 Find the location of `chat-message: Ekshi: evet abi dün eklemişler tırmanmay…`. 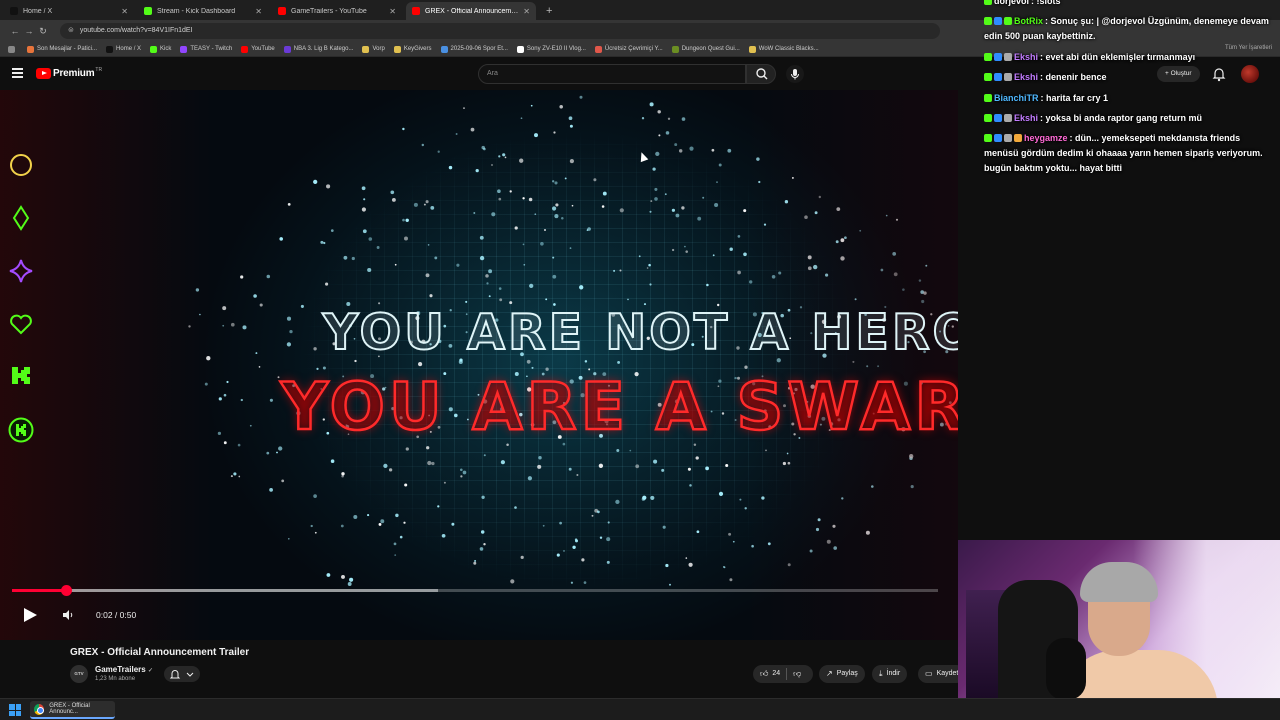

chat-message: Ekshi: evet abi dün eklemişler tırmanmay… is located at coordinates (1127, 57).